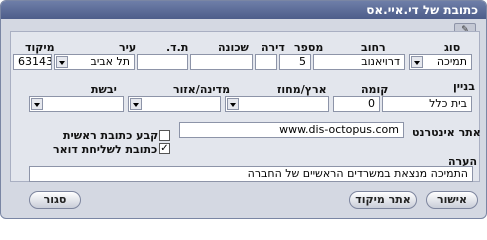 The width and height of the screenshot is (487, 240). I want to click on mailing-address-checkbox: ✓, so click(164, 148).